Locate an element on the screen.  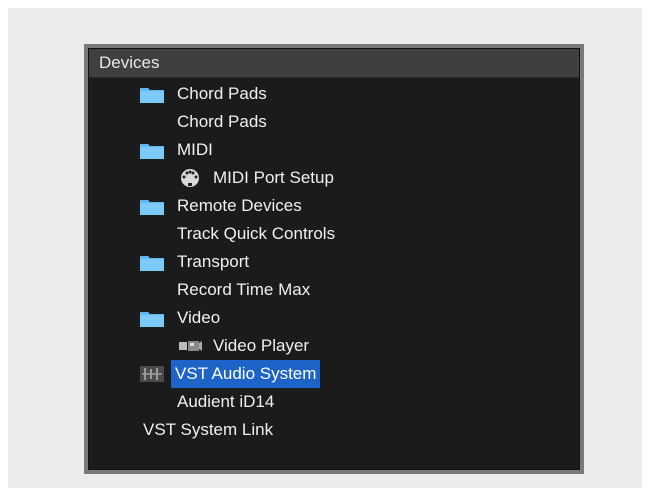
tree-item-label: MIDI is located at coordinates (195, 149).